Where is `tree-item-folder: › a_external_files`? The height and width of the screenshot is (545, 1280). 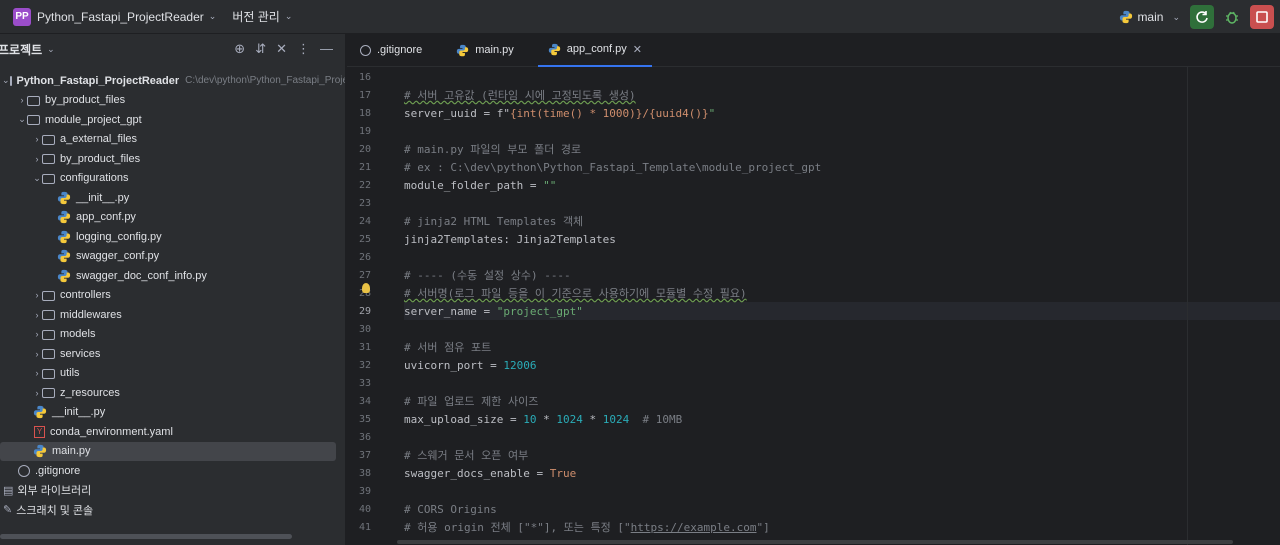
tree-item-folder: › a_external_files is located at coordinates (172, 140).